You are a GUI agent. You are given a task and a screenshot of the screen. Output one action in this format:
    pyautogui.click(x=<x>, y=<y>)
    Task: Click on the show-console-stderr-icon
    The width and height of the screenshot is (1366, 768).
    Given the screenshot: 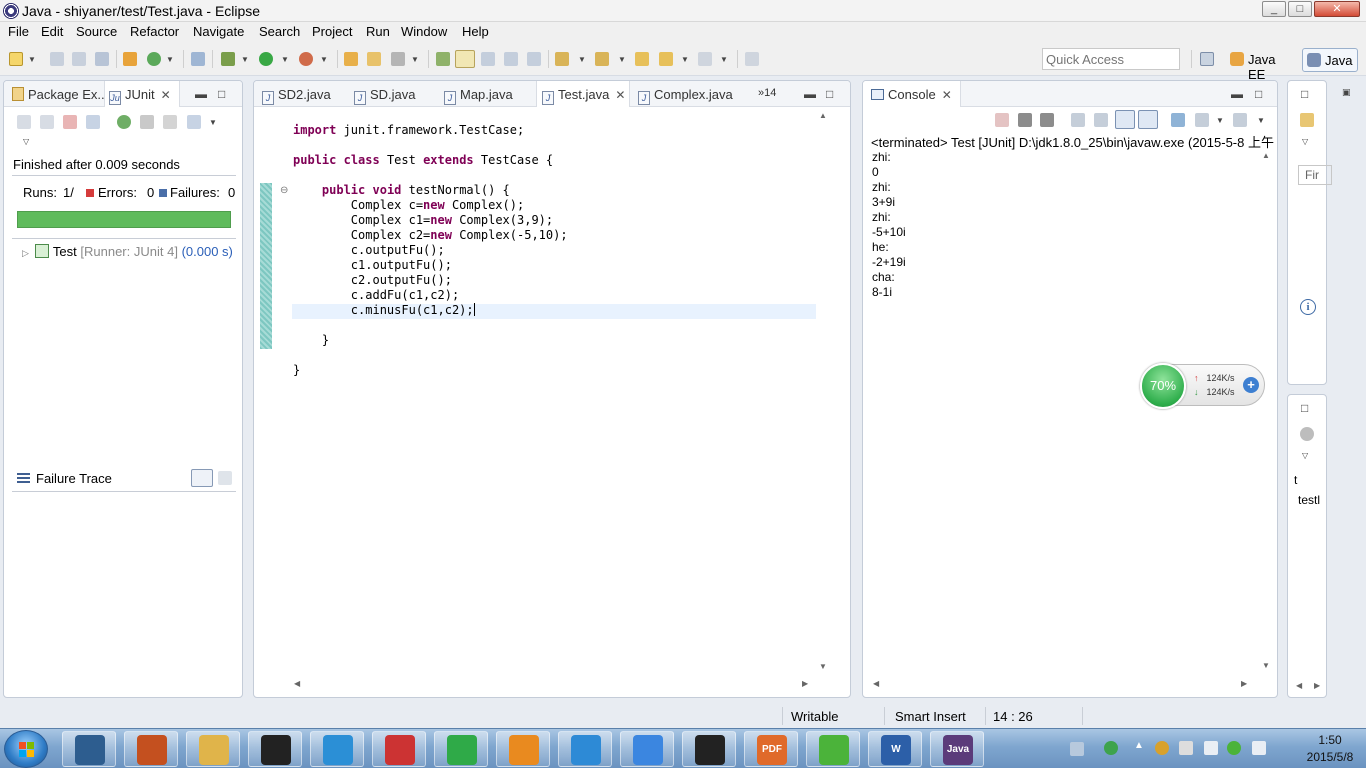 What is the action you would take?
    pyautogui.click(x=1148, y=119)
    